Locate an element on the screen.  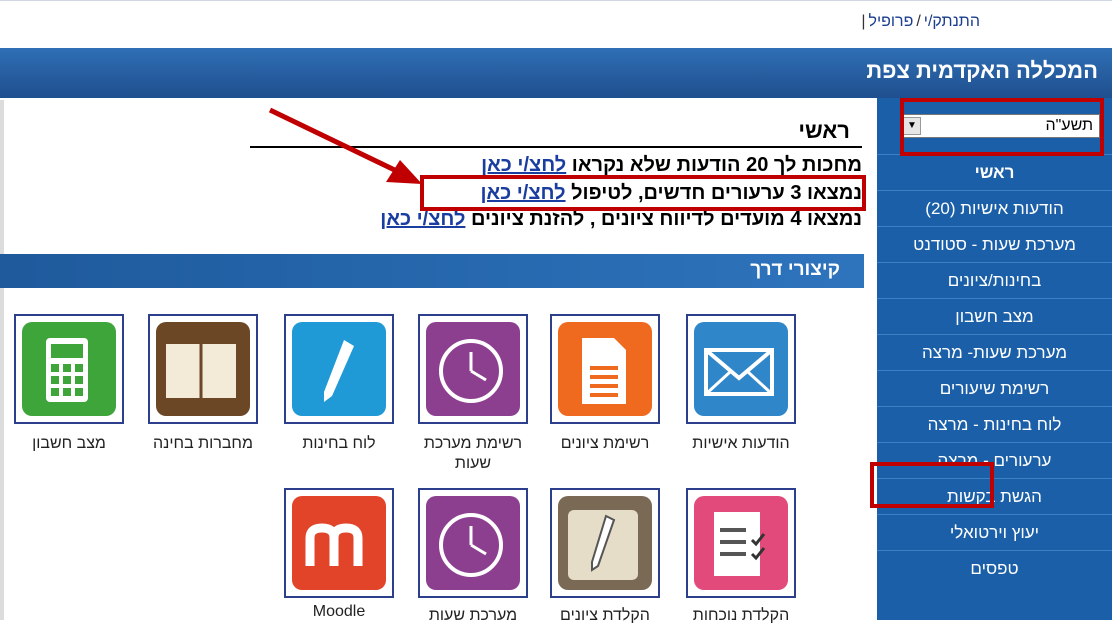
shortcut-moodle-label: Moodle is located at coordinates (339, 612).